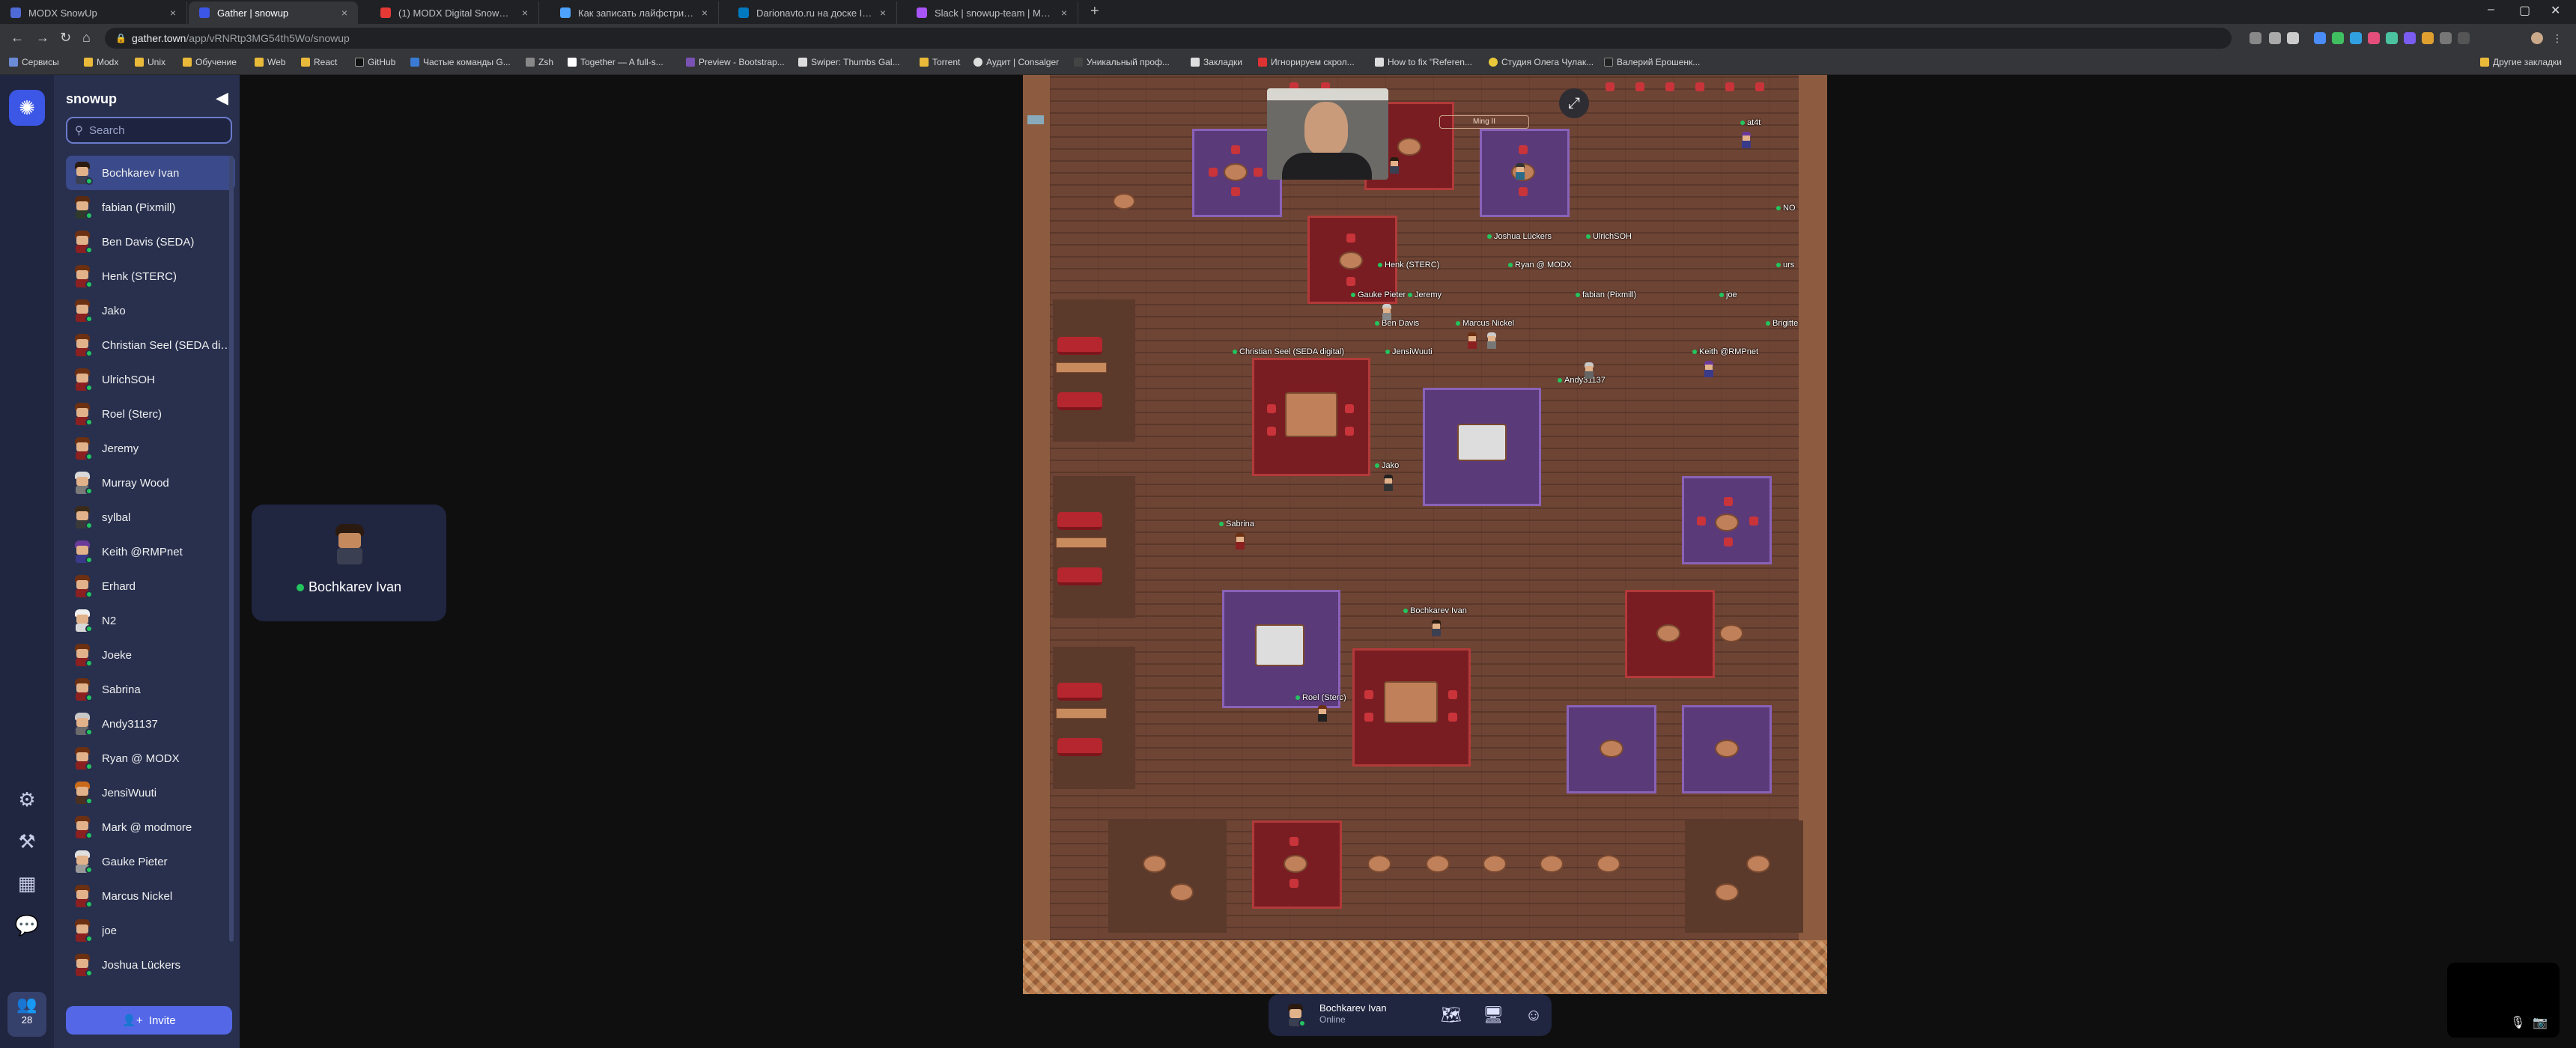 This screenshot has width=2576, height=1048. What do you see at coordinates (1725, 351) in the screenshot?
I see `map-name-tag: Keith @RMPnet` at bounding box center [1725, 351].